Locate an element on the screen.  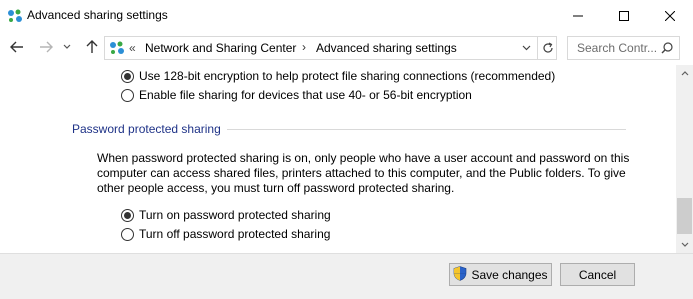
cancel-button: Cancel is located at coordinates (597, 274).